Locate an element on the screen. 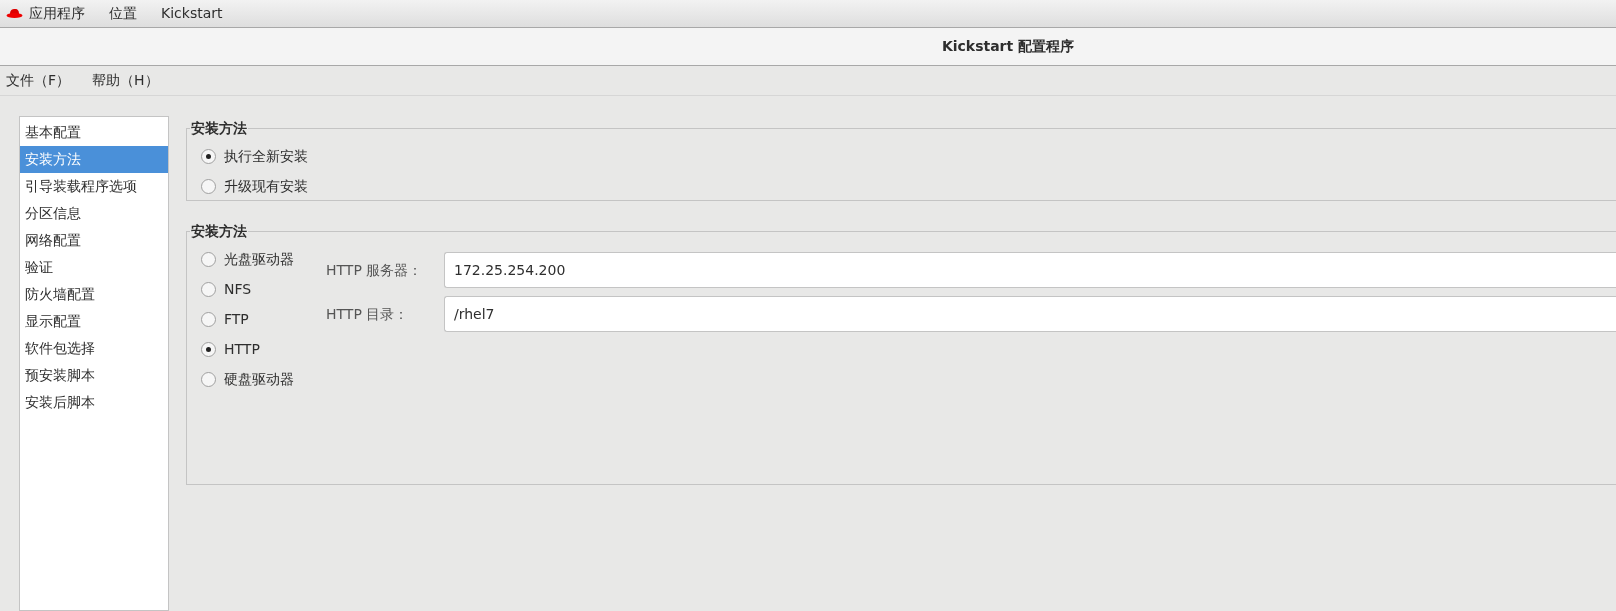 This screenshot has width=1616, height=611. top-menu-item: 位置 is located at coordinates (123, 13).